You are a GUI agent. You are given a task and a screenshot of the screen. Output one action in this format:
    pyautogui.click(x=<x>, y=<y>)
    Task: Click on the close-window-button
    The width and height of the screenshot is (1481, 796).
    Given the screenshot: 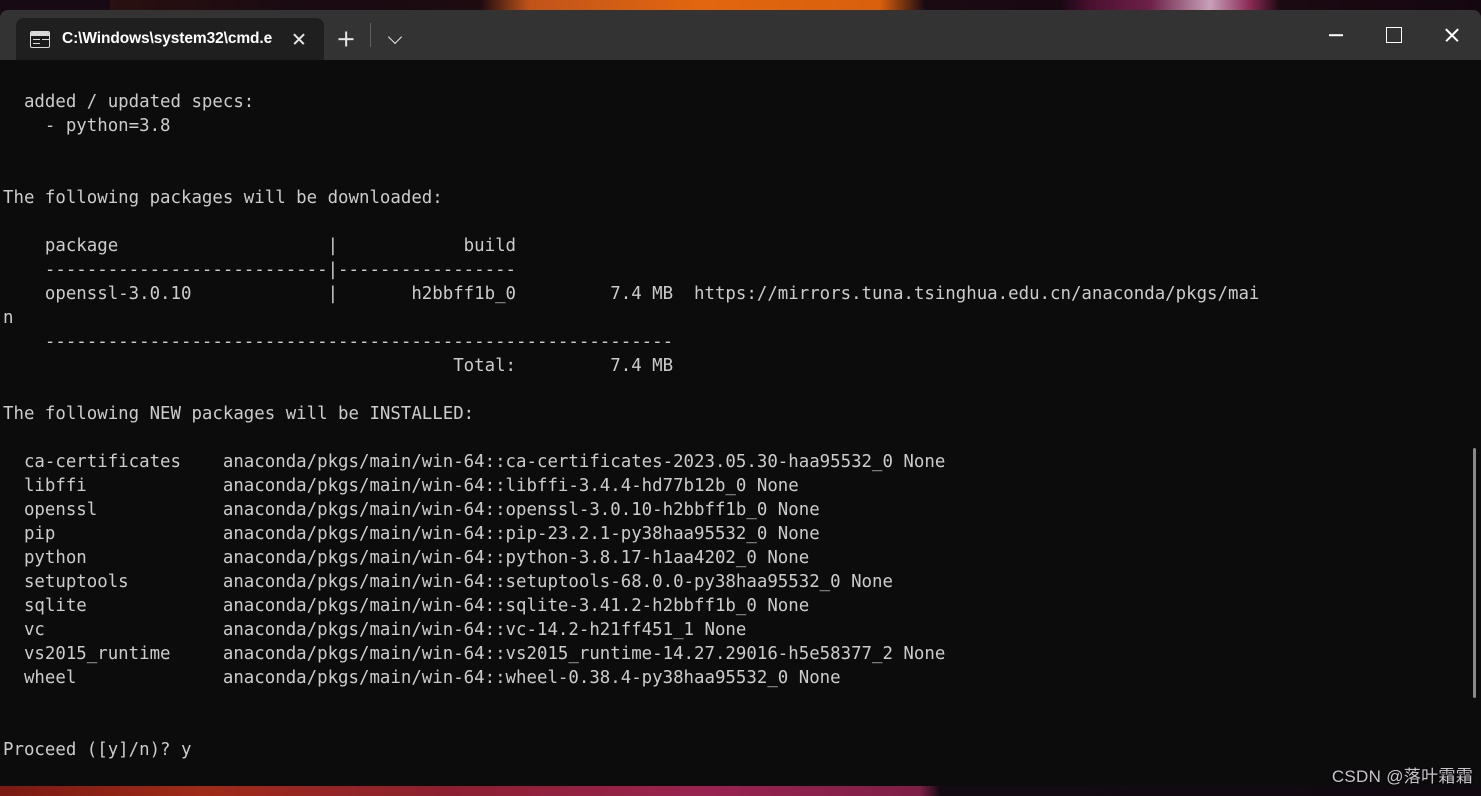 What is the action you would take?
    pyautogui.click(x=1452, y=35)
    